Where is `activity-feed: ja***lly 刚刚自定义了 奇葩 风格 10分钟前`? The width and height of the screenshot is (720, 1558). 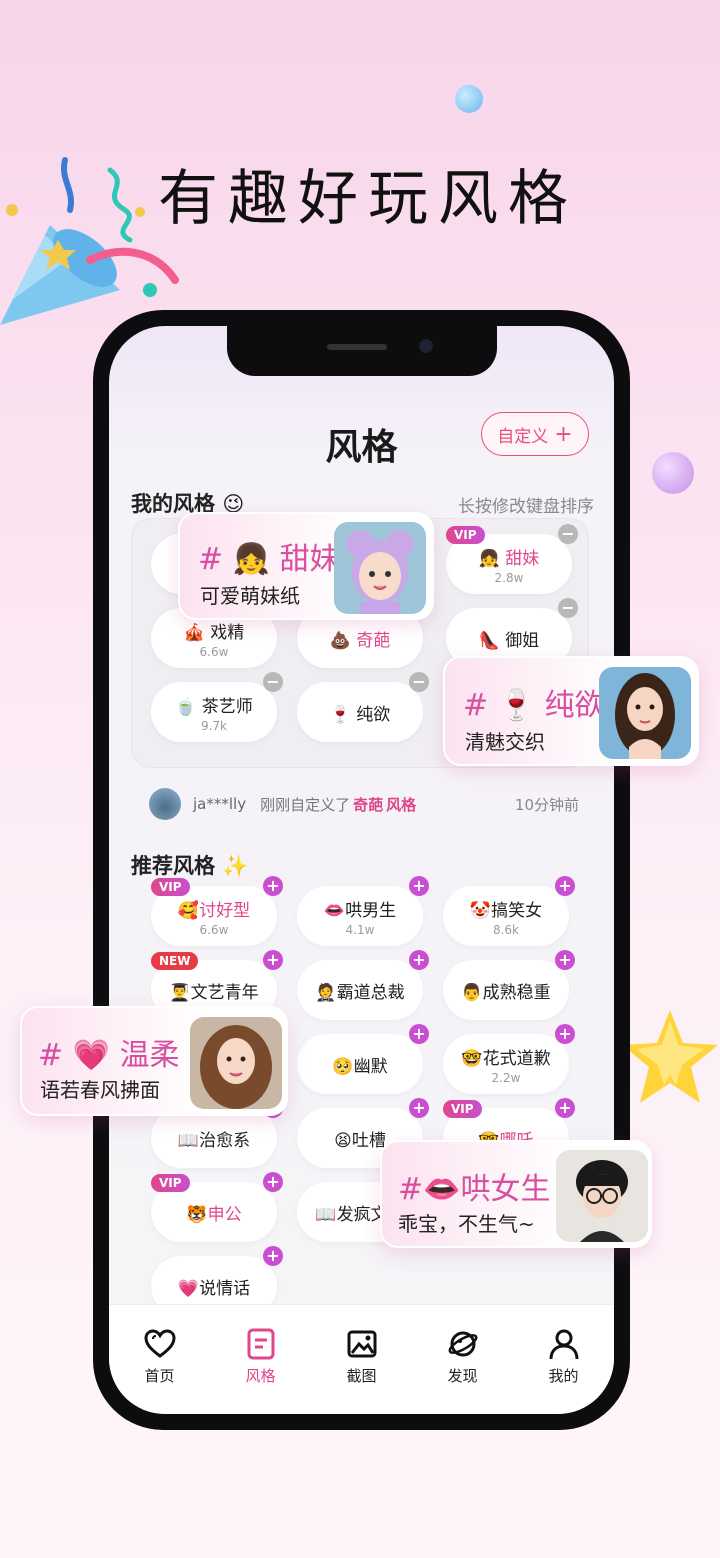 activity-feed: ja***lly 刚刚自定义了 奇葩 风格 10分钟前 is located at coordinates (364, 804).